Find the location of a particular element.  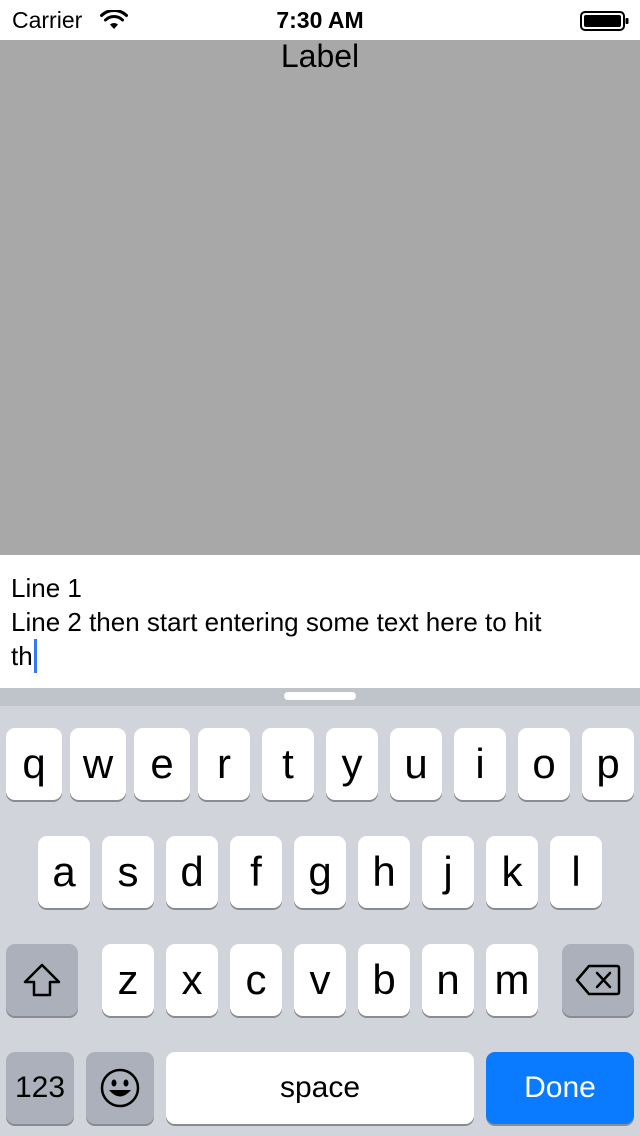

shift-key is located at coordinates (42, 980).